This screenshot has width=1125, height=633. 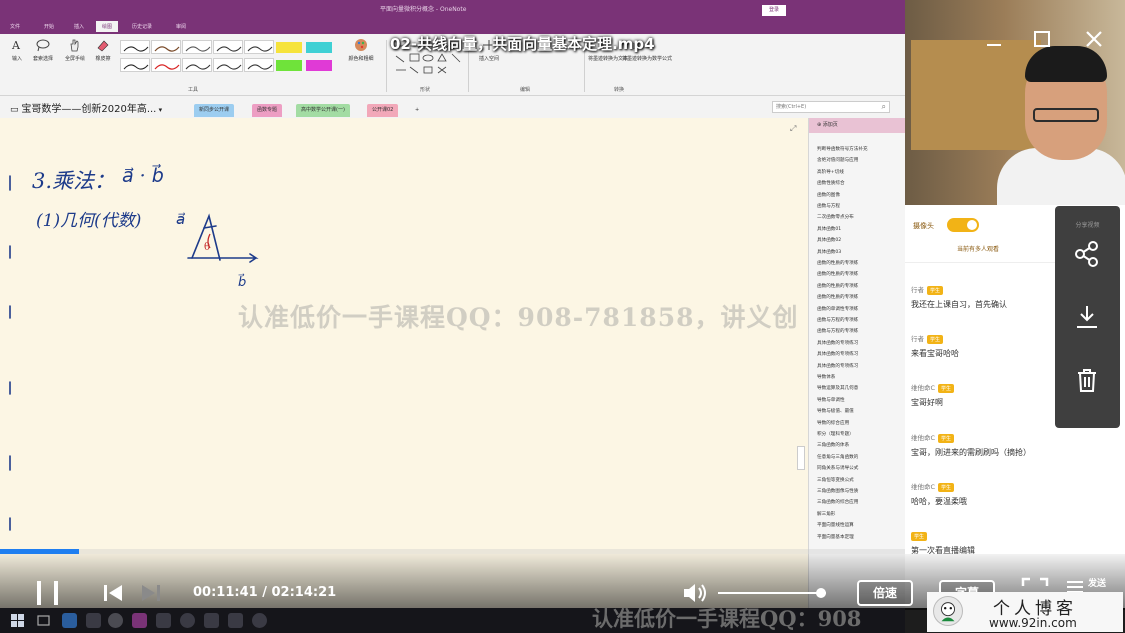 What do you see at coordinates (15, 26) in the screenshot?
I see `menu-file: 文件` at bounding box center [15, 26].